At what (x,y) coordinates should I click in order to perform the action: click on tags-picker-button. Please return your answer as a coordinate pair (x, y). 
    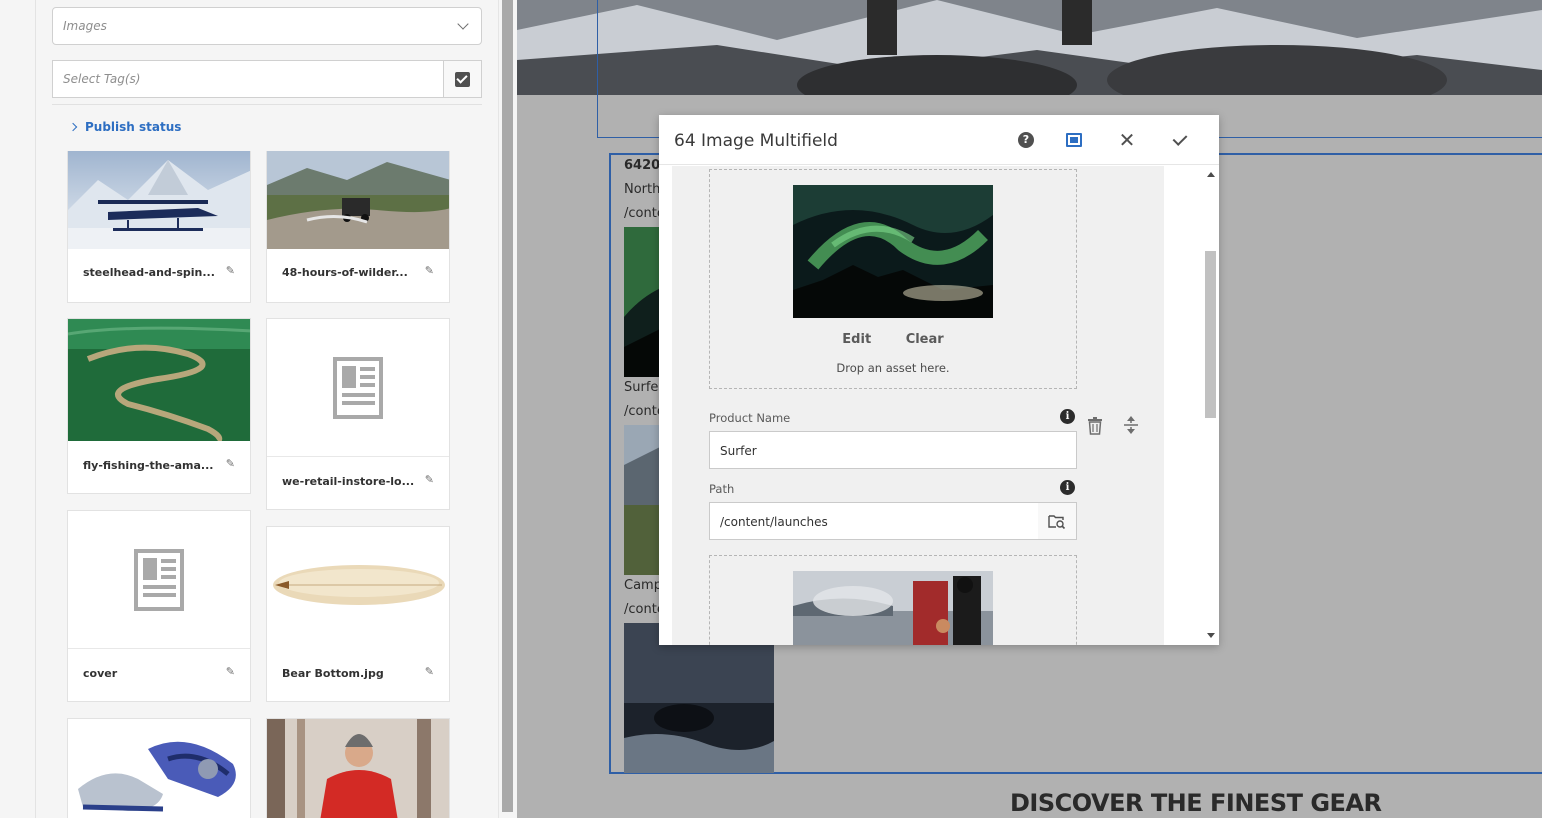
    Looking at the image, I should click on (462, 79).